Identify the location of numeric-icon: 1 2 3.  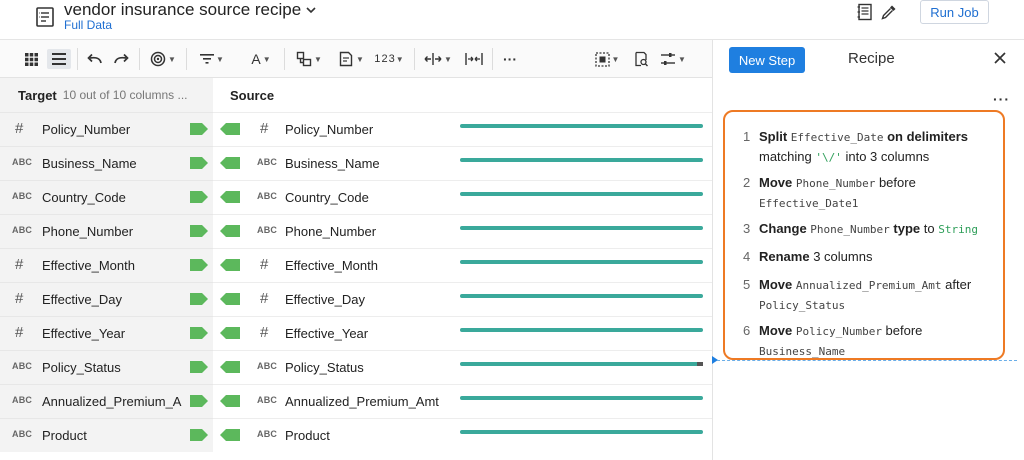
(384, 59).